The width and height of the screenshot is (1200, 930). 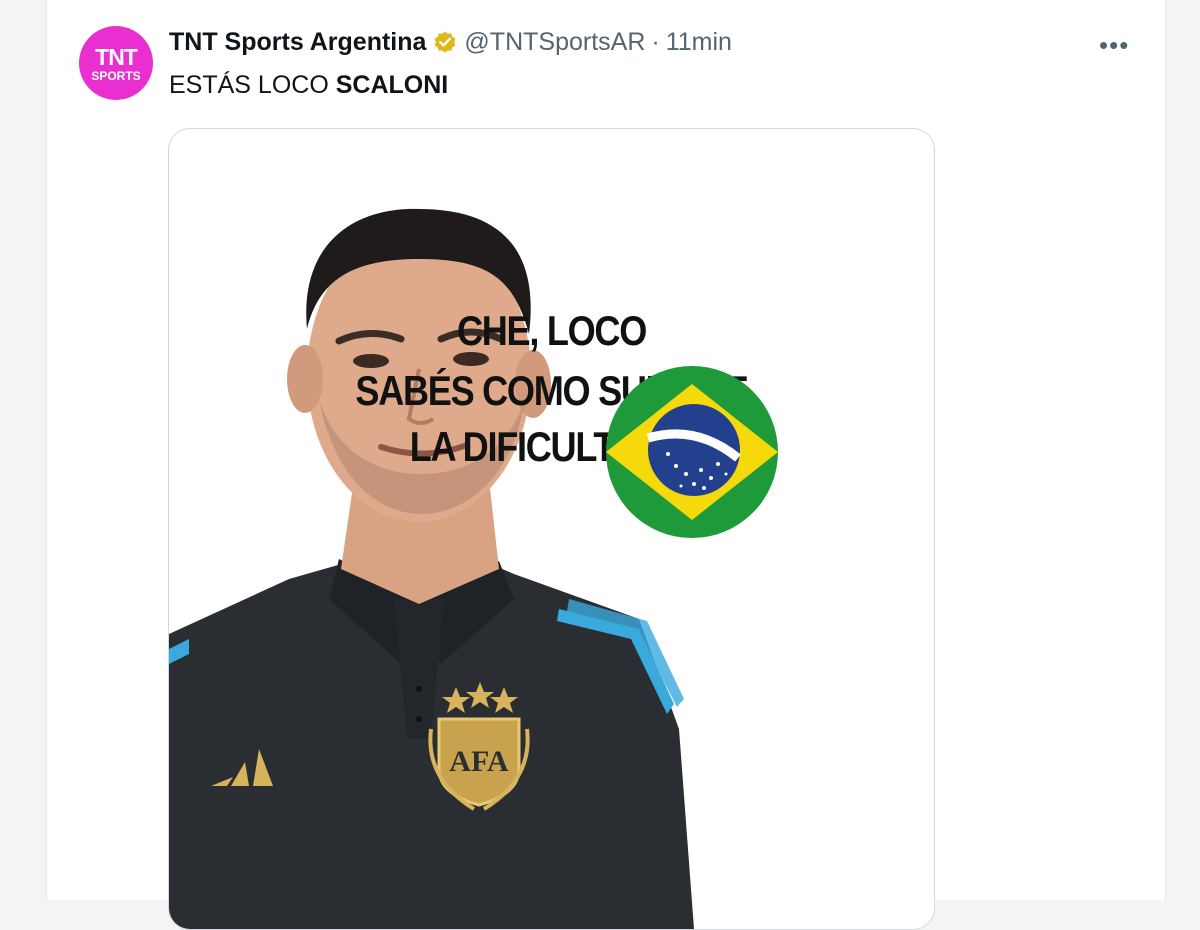 I want to click on handle: @TNTSportsAR, so click(x=554, y=42).